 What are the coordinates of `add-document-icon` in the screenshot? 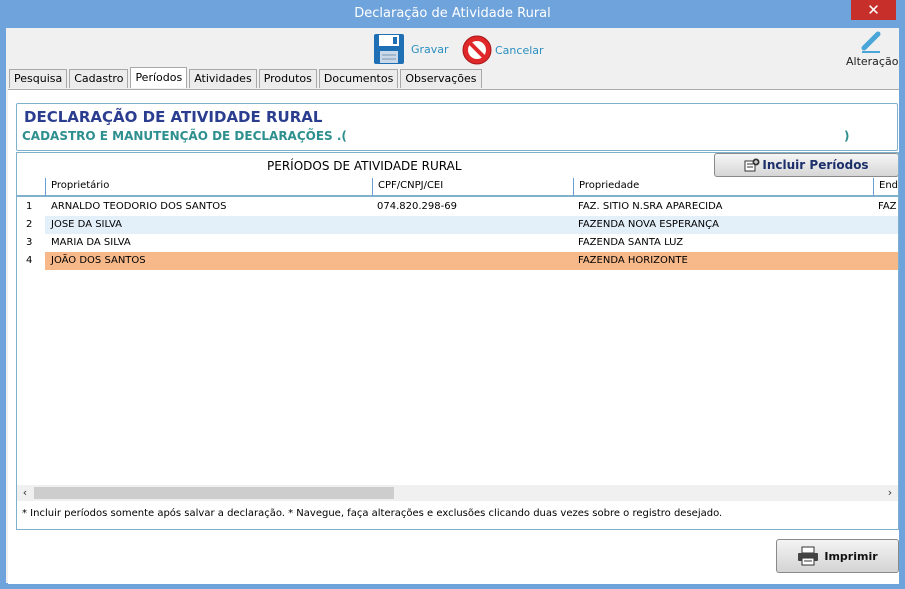 It's located at (752, 165).